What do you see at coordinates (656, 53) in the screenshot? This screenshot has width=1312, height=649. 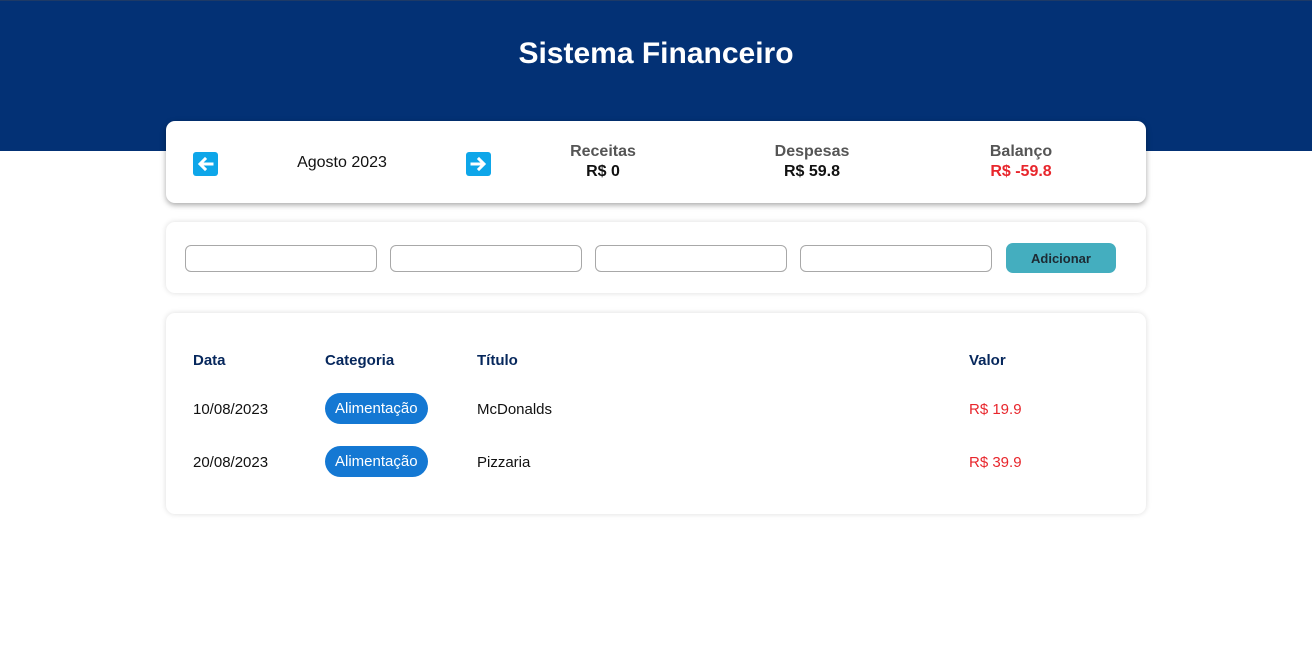 I see `app-title: Sistema Financeiro` at bounding box center [656, 53].